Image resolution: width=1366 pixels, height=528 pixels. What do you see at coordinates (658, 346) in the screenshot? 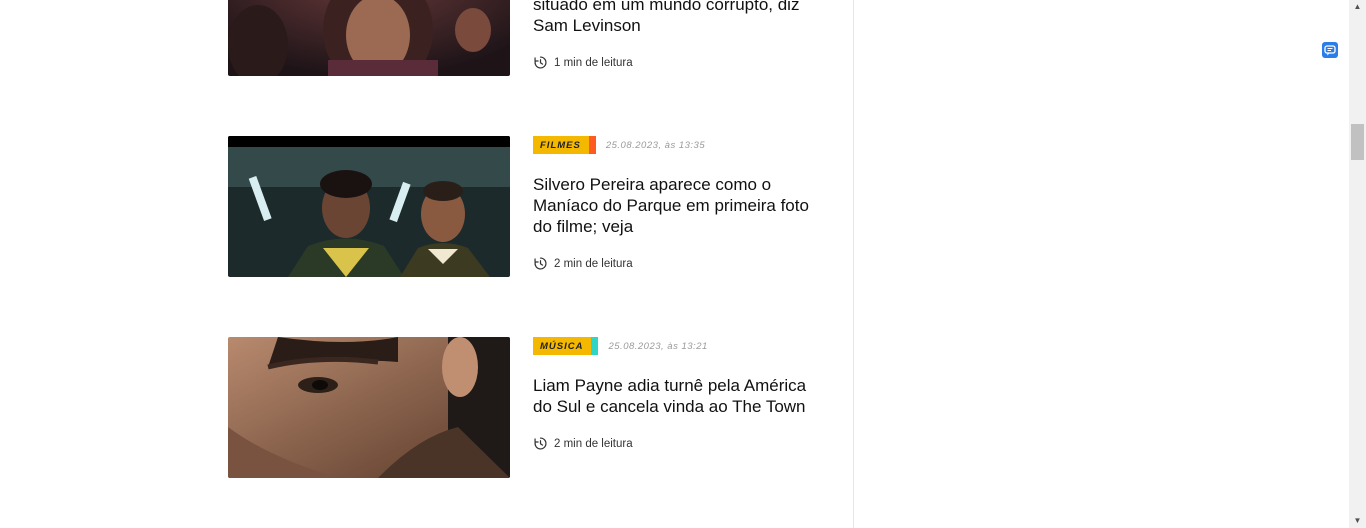
I see `article-date: 25.08.2023, às 13:21` at bounding box center [658, 346].